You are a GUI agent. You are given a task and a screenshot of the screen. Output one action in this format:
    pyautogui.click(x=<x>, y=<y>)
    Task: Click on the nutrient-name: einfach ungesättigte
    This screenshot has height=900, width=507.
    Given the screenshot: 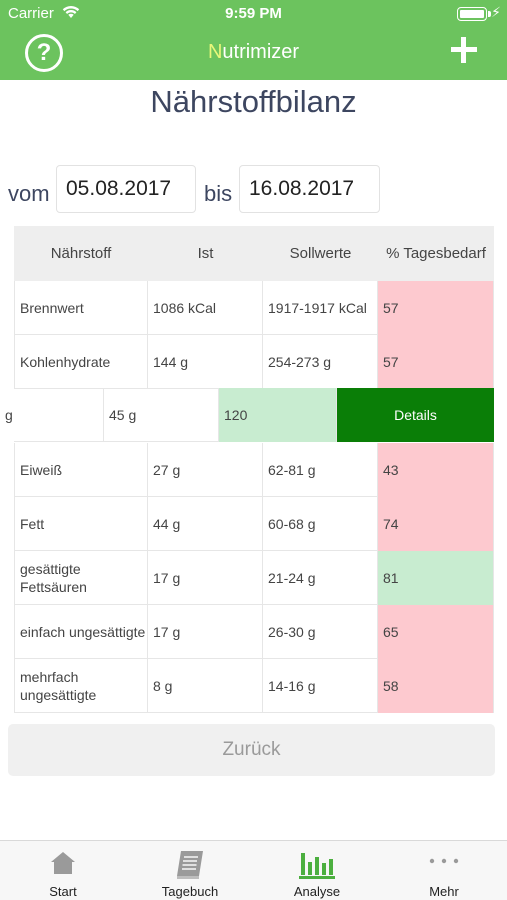 What is the action you would take?
    pyautogui.click(x=81, y=632)
    